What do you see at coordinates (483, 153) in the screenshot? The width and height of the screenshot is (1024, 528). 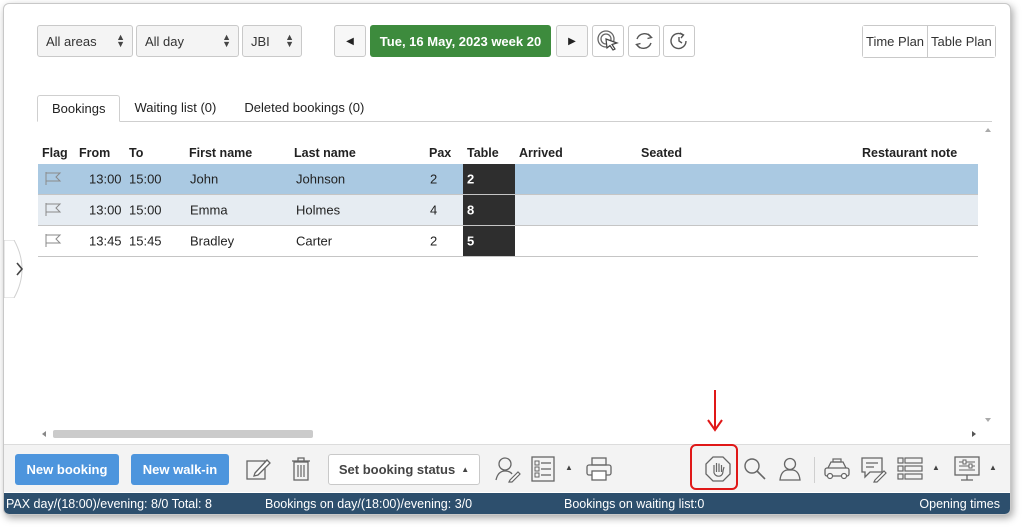 I see `col-table: Table` at bounding box center [483, 153].